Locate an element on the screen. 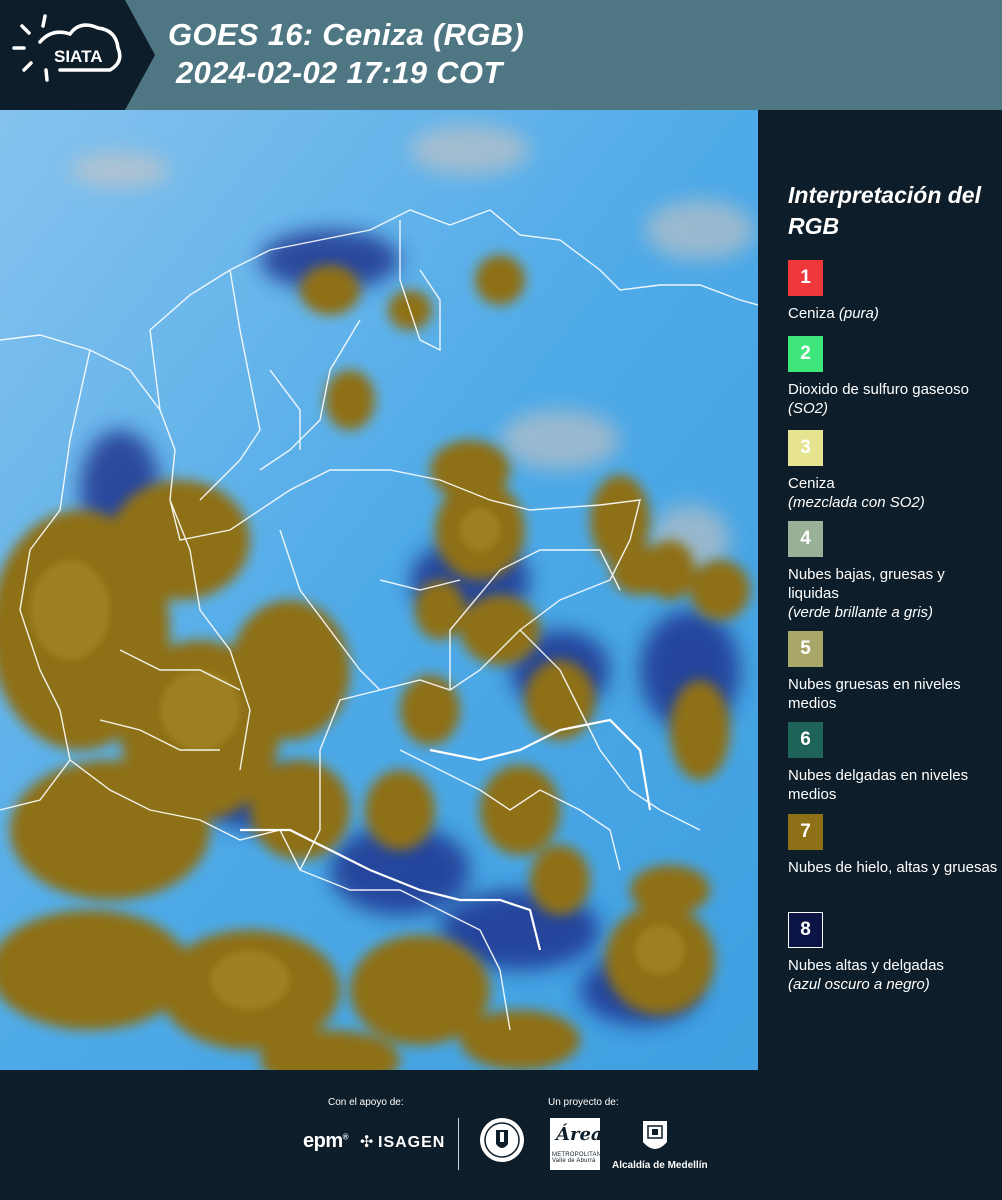  support-label: Con el apoyo de: is located at coordinates (366, 1102).